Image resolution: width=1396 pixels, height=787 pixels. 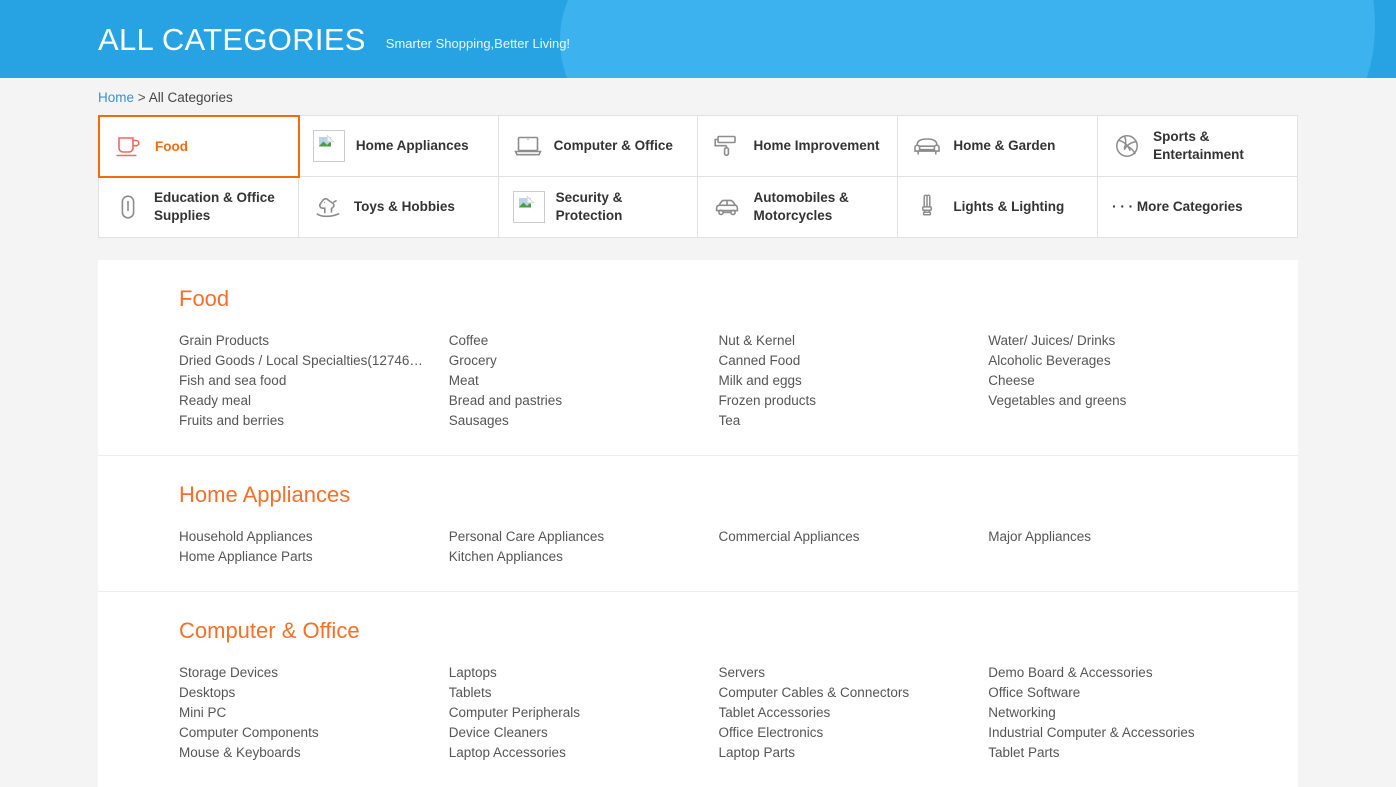 I want to click on category-tab-label: Sports & Entertainment, so click(x=1198, y=145).